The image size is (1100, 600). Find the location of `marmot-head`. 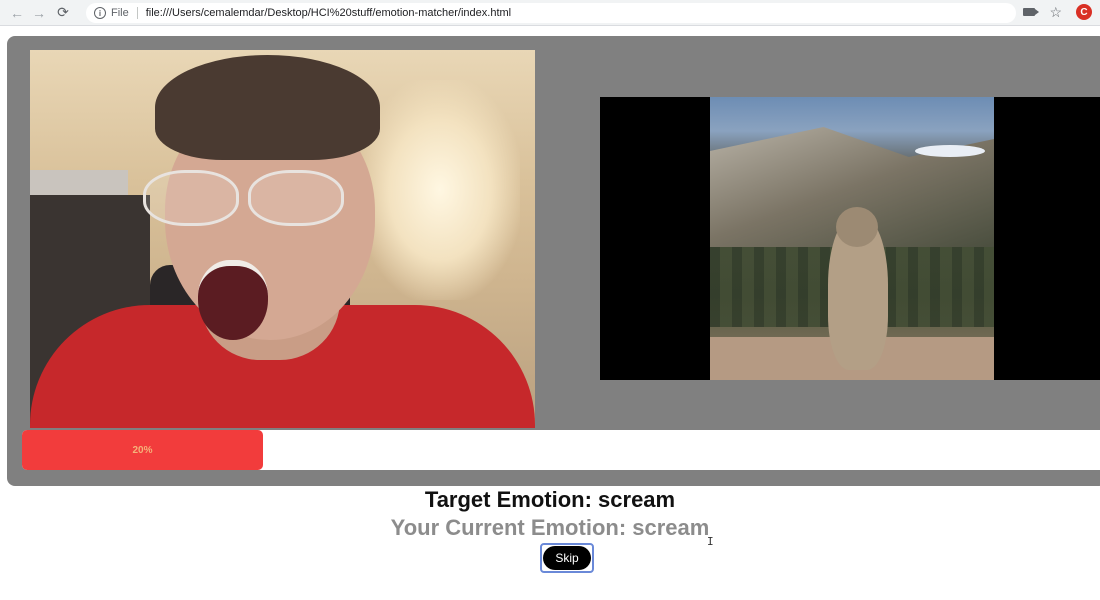

marmot-head is located at coordinates (857, 227).